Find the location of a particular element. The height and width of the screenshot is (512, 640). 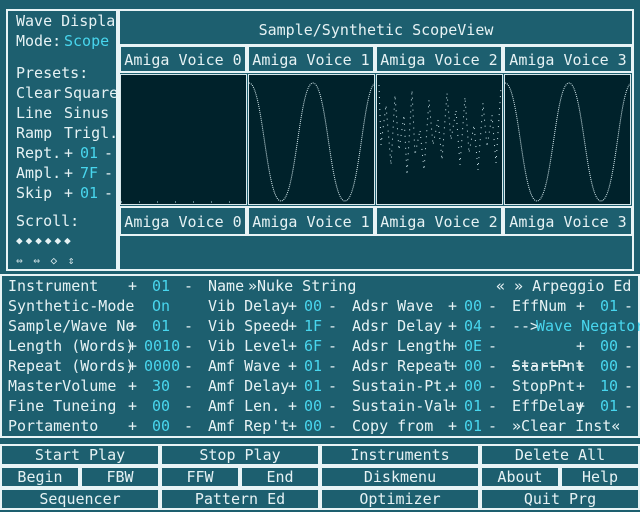

sustain-val-minus-button: - is located at coordinates (492, 406).